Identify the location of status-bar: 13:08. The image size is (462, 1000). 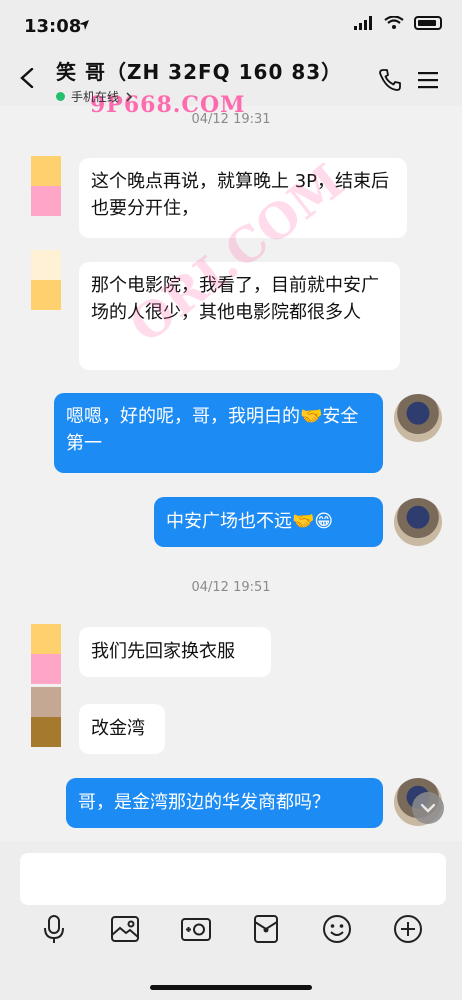
(231, 25).